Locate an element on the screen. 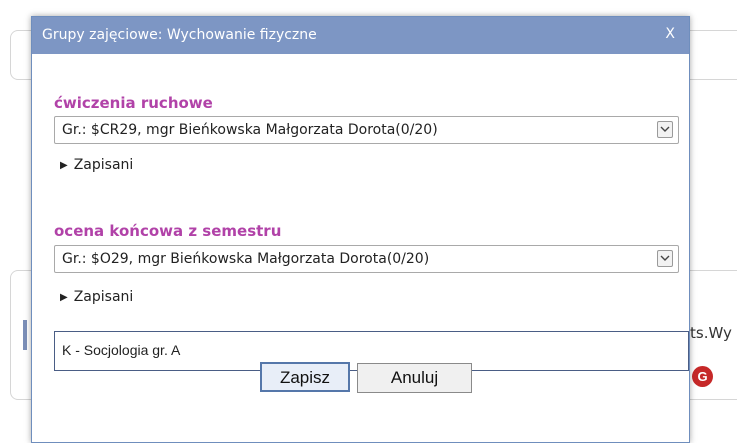 This screenshot has width=737, height=443. background-accent-bar is located at coordinates (25, 335).